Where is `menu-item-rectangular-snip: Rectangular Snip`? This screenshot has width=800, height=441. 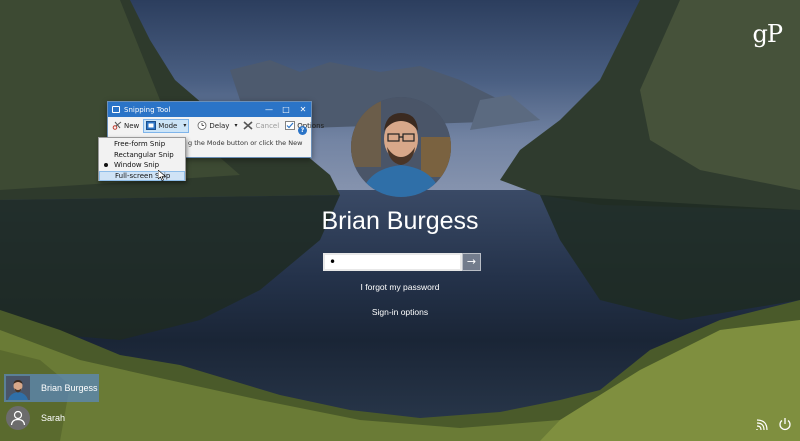
menu-item-rectangular-snip: Rectangular Snip is located at coordinates (142, 155).